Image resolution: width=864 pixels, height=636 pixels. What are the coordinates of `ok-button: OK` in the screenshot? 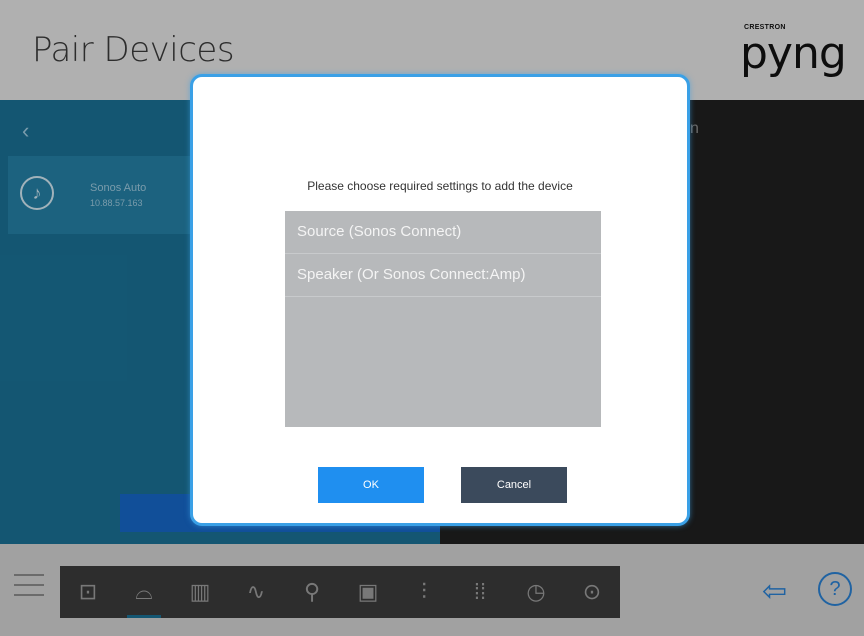 It's located at (371, 485).